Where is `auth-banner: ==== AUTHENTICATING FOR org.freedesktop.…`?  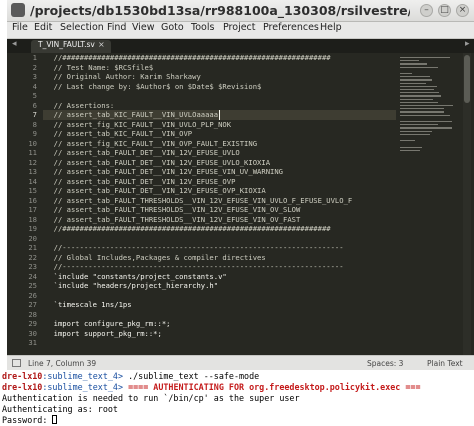 auth-banner: ==== AUTHENTICATING FOR org.freedesktop.… is located at coordinates (272, 387).